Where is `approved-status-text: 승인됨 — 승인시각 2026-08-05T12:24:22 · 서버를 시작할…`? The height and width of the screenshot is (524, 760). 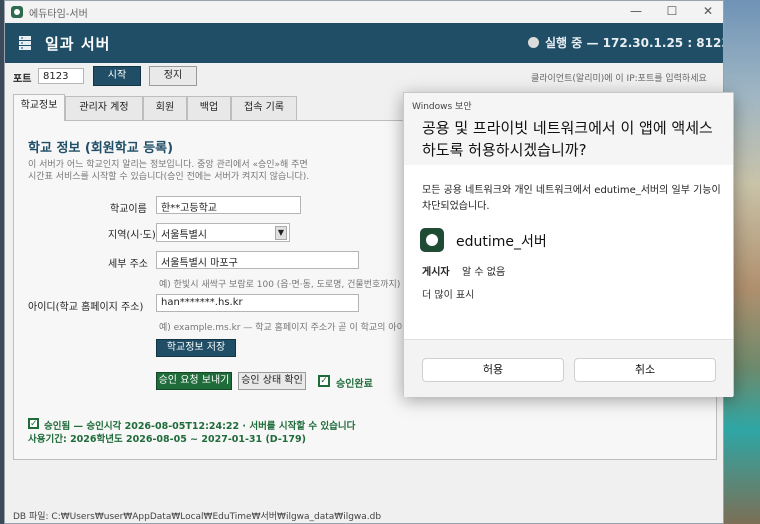 approved-status-text: 승인됨 — 승인시각 2026-08-05T12:24:22 · 서버를 시작할… is located at coordinates (200, 426).